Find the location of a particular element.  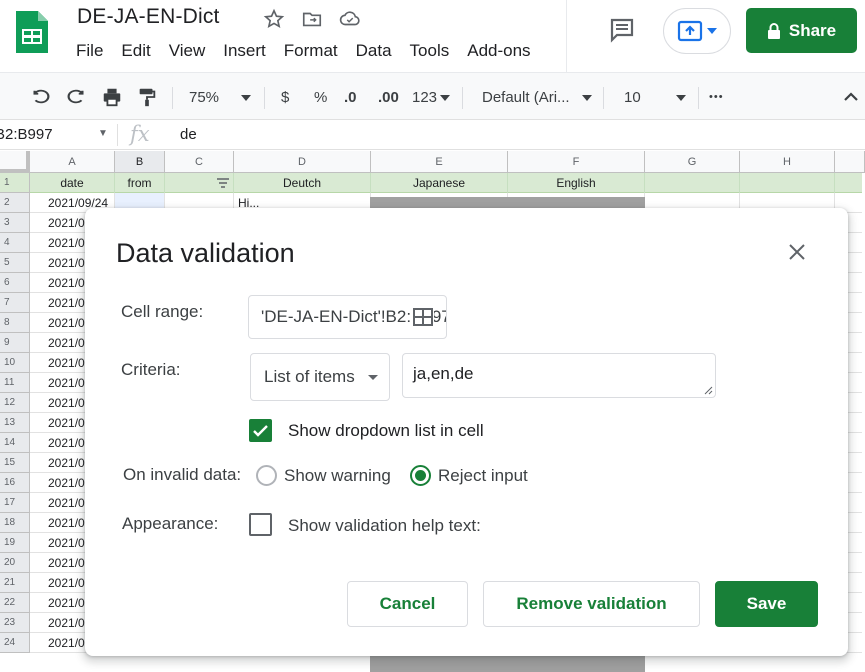

remove-validation-button: Remove validation is located at coordinates (591, 604).